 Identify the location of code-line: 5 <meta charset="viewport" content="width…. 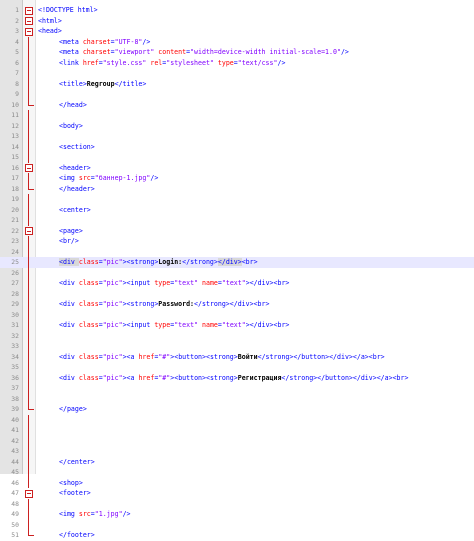
(237, 52).